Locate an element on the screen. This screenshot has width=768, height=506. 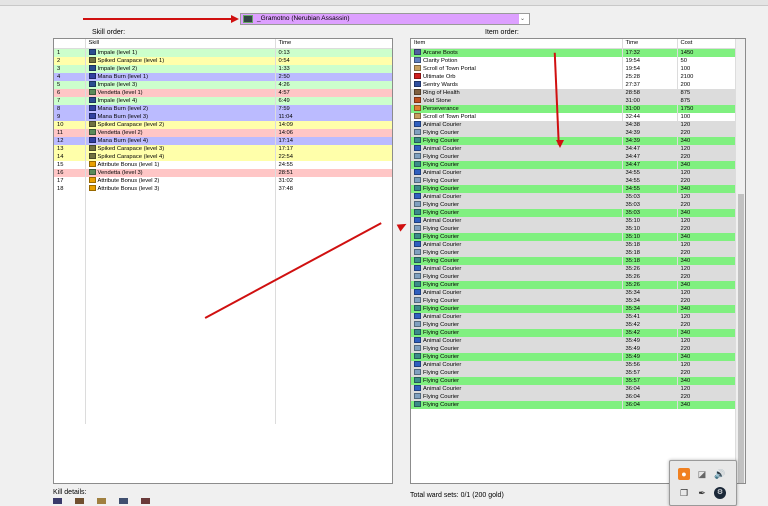
table-row: Animal Courier 34:55 120 is located at coordinates (574, 173).